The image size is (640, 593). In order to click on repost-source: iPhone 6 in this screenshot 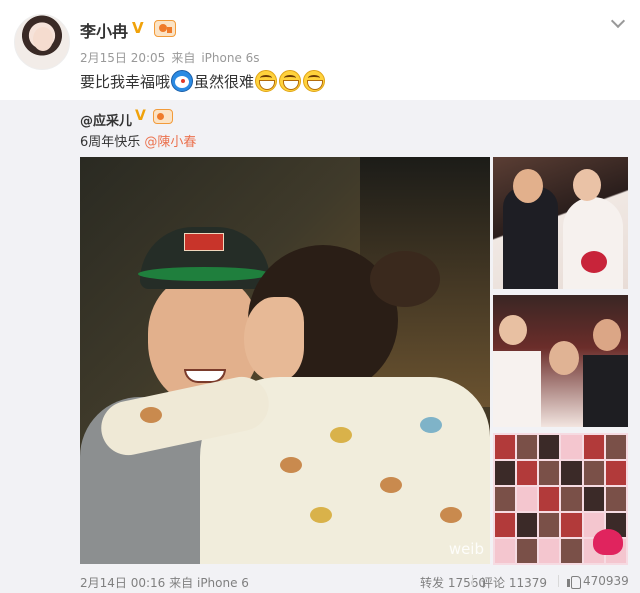, I will do `click(223, 583)`.